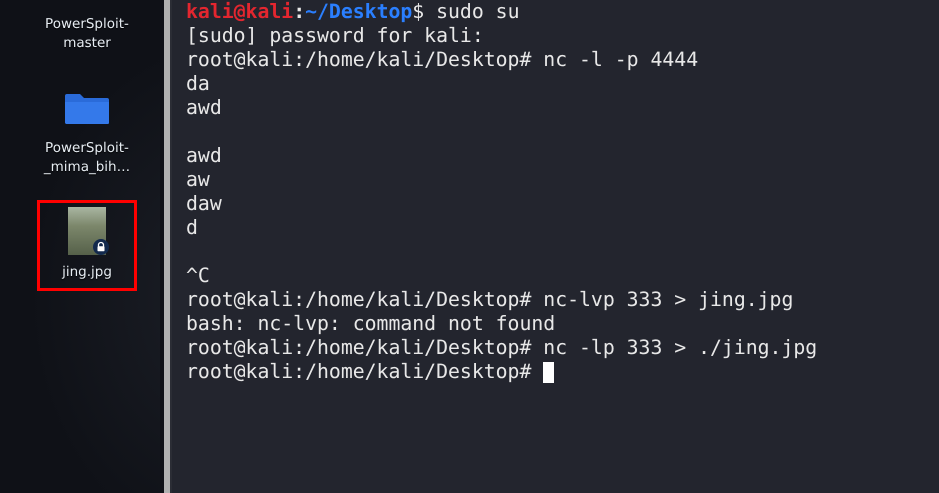  Describe the element at coordinates (442, 60) in the screenshot. I see `terminal-line: root@kali:/home/kali/Desktop# nc -l -p 4444` at that location.